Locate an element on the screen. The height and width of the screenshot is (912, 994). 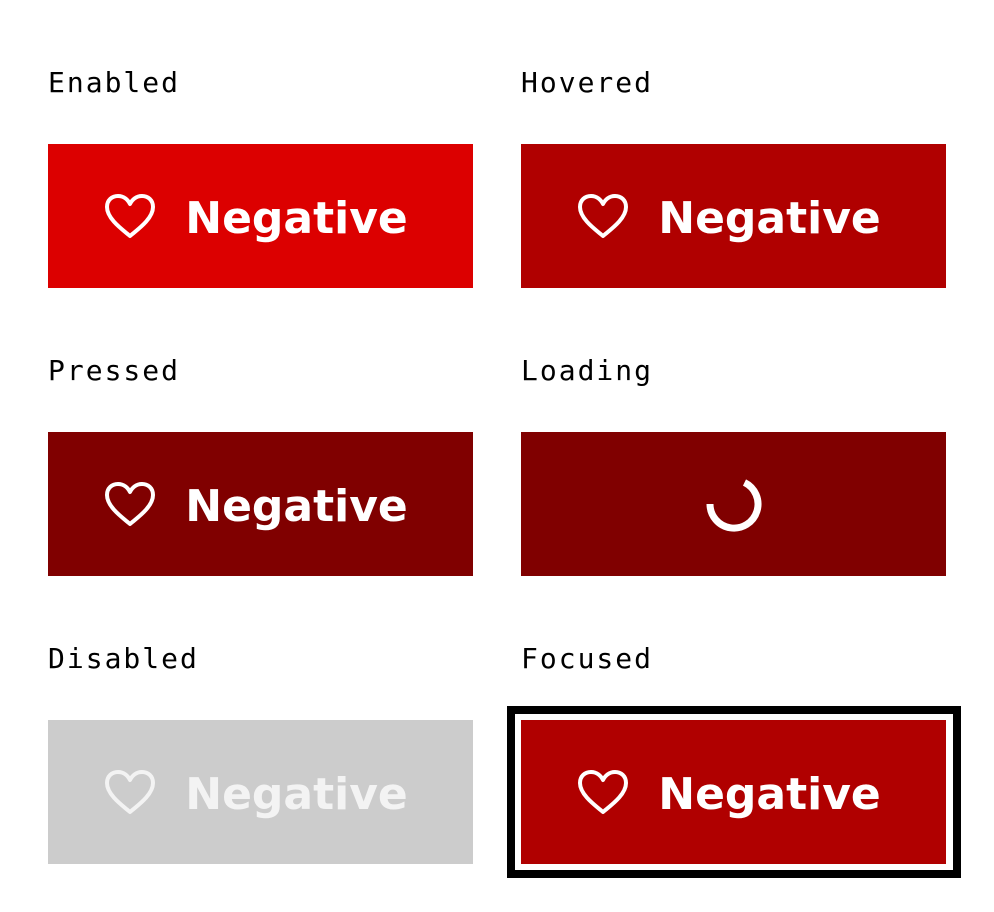
negative-button-loading is located at coordinates (733, 504).